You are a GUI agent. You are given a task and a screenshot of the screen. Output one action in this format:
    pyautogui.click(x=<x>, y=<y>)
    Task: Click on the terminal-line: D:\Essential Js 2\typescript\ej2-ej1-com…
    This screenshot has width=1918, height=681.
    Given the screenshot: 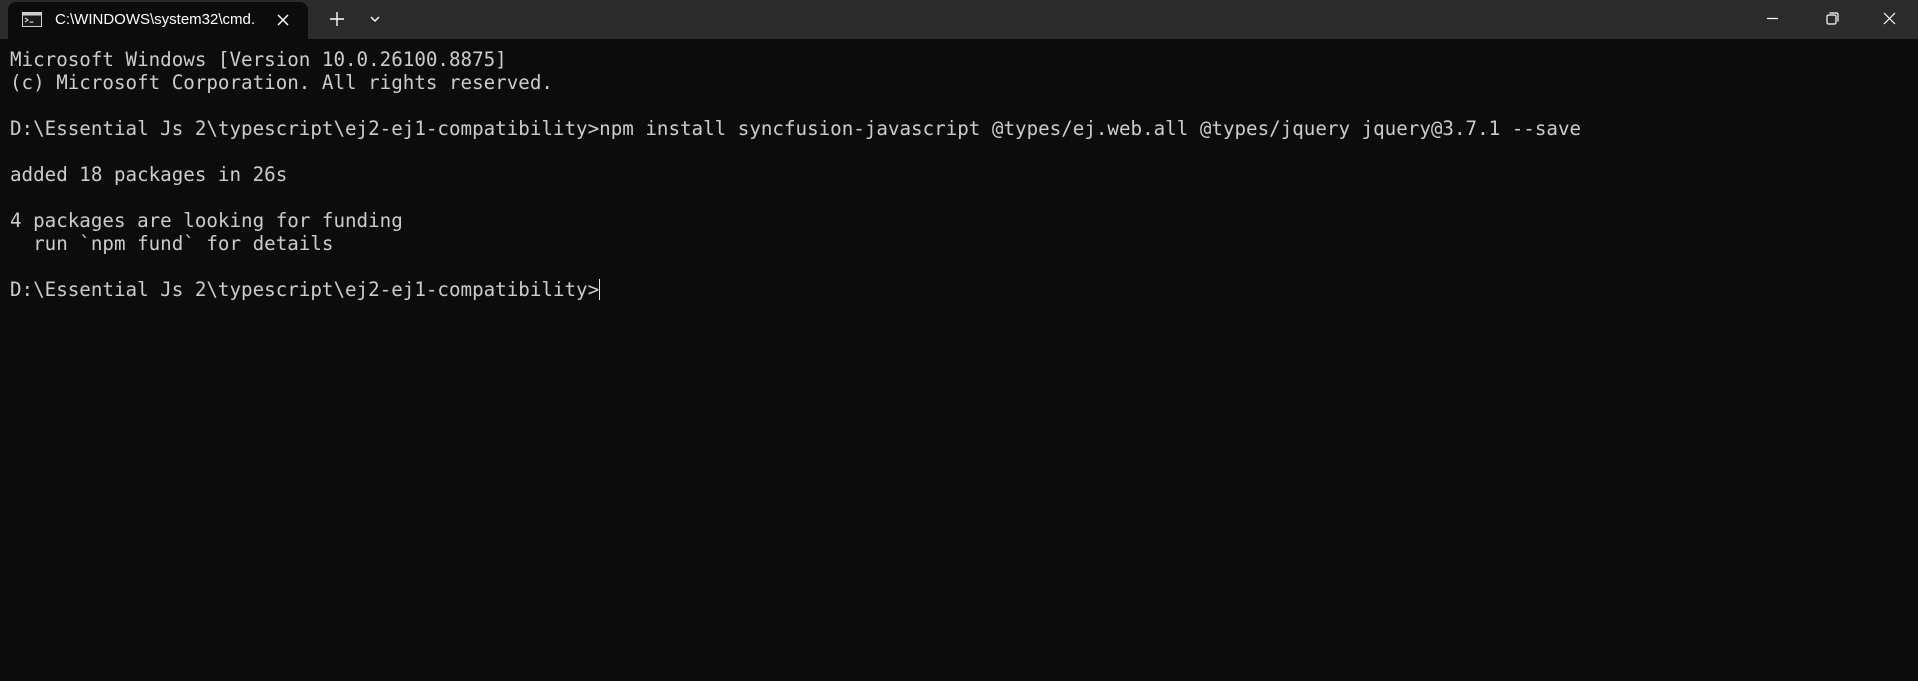 What is the action you would take?
    pyautogui.click(x=796, y=128)
    